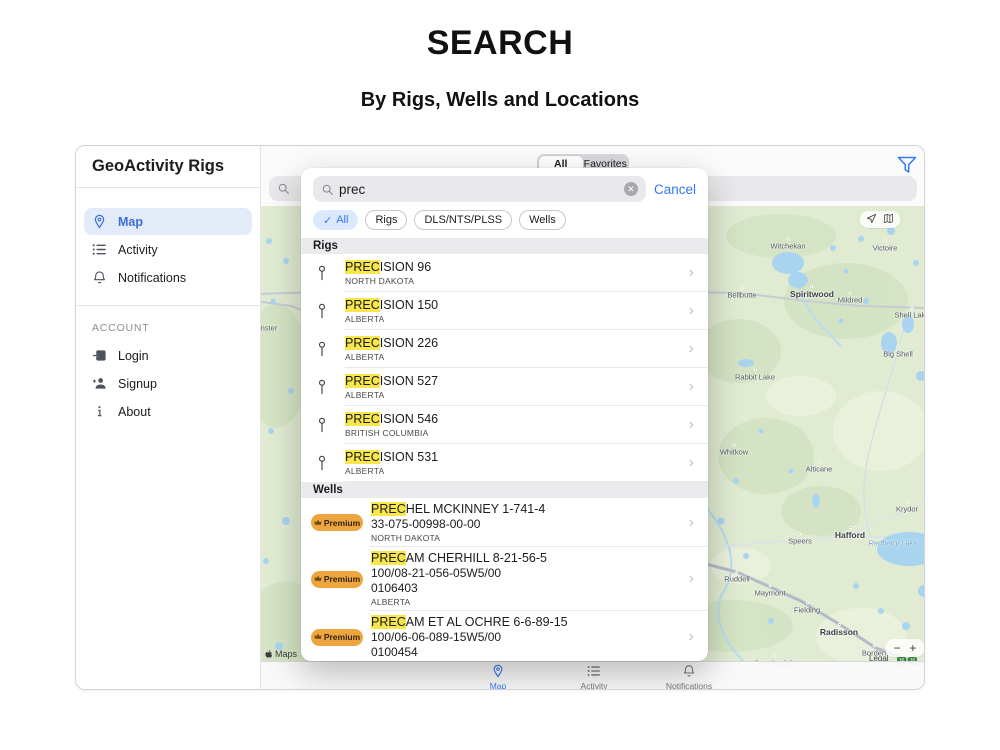  I want to click on search-query-text: prec, so click(479, 189).